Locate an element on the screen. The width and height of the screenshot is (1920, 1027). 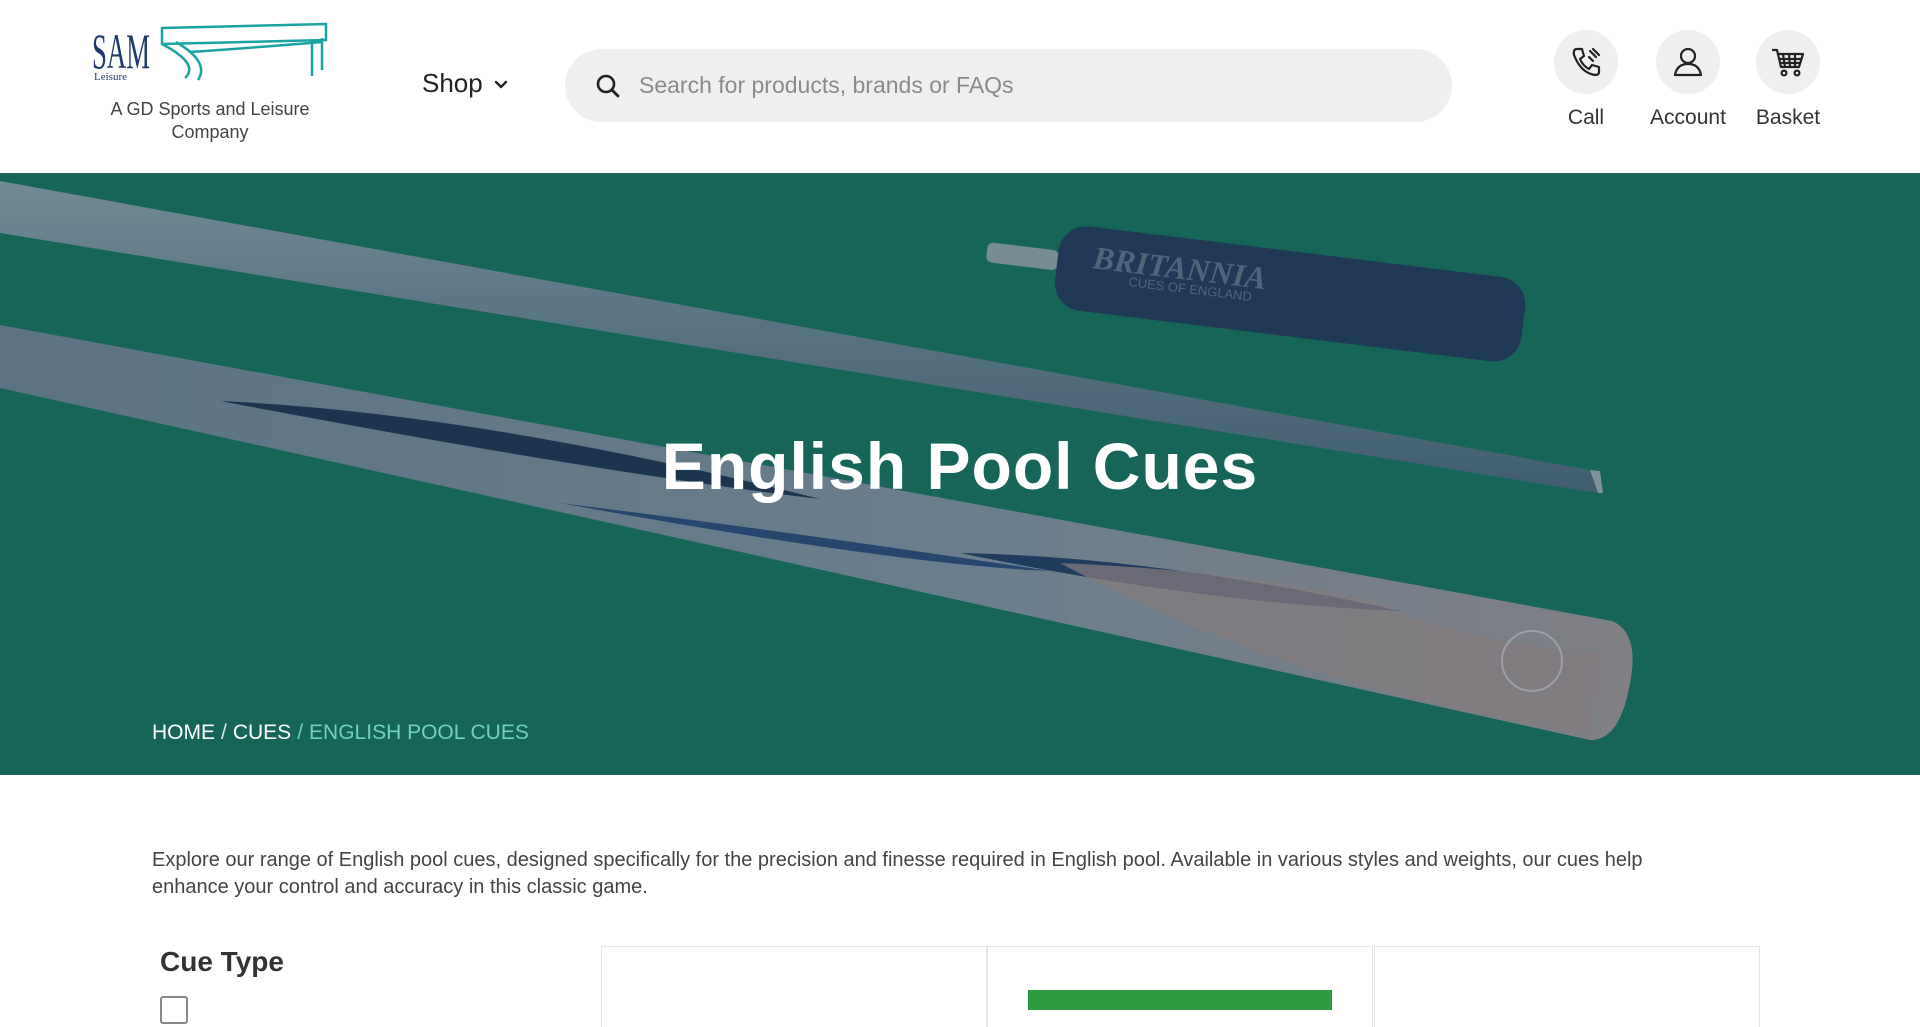
breadcrumb-home: HOME is located at coordinates (183, 733).